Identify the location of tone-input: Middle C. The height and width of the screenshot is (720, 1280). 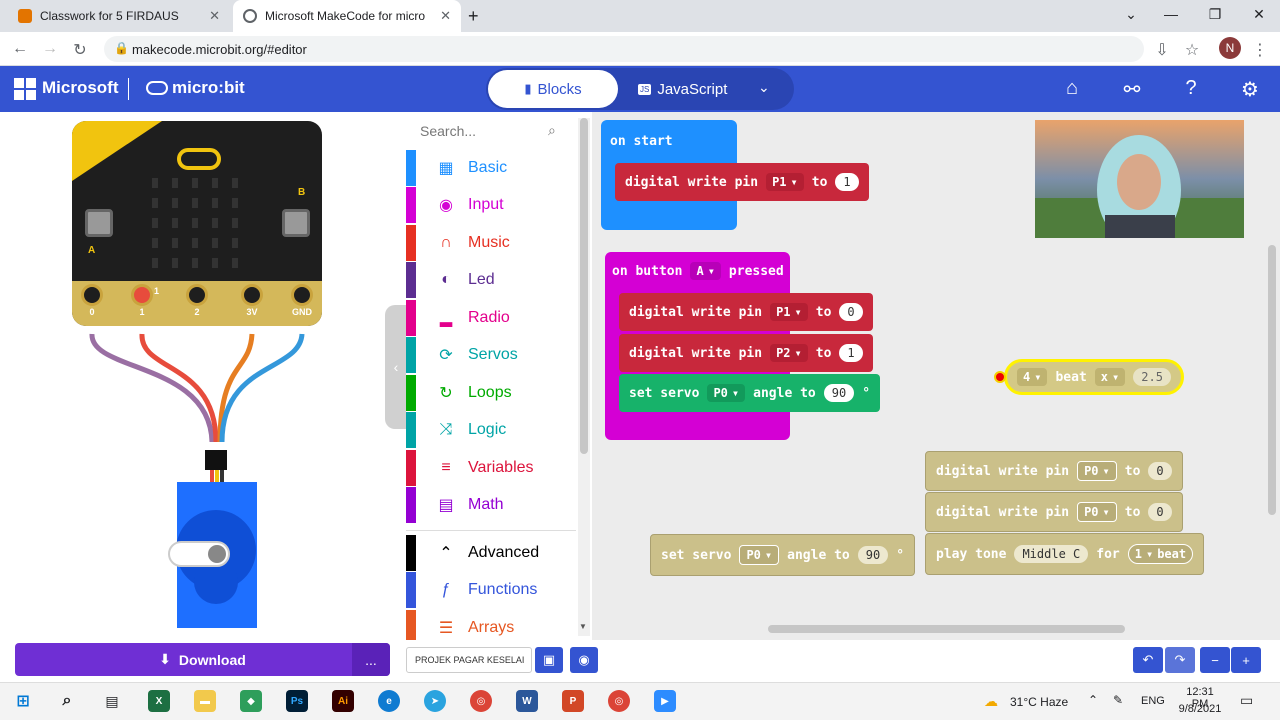
(1051, 554).